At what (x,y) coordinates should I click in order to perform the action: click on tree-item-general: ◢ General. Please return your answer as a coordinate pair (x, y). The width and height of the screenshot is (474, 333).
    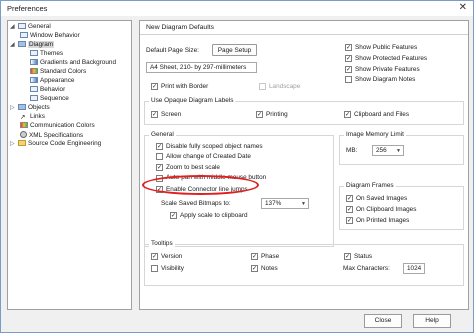
    Looking at the image, I should click on (30, 27).